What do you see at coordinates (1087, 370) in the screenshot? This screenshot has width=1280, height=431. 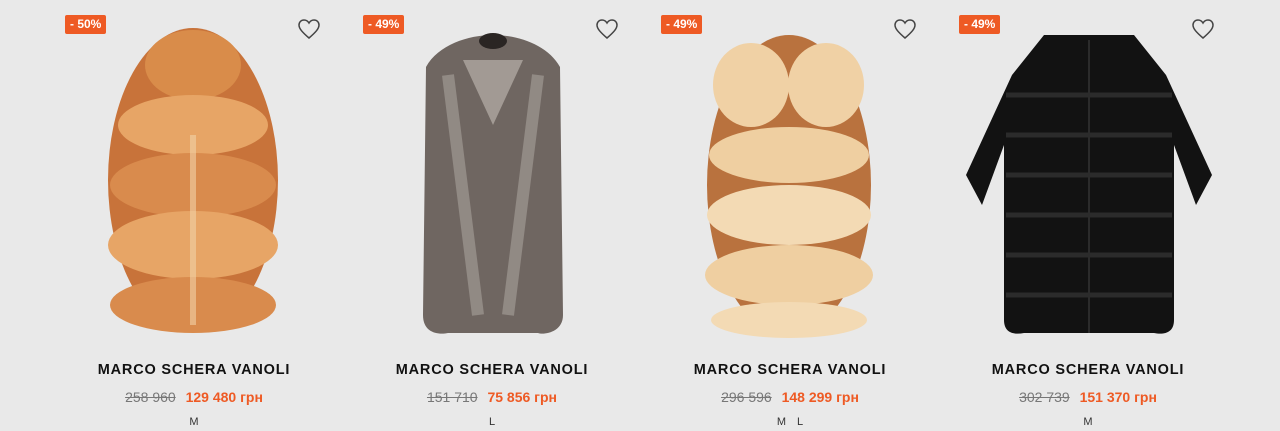 I see `product-brand: MARCO SCHERA VANOLI` at bounding box center [1087, 370].